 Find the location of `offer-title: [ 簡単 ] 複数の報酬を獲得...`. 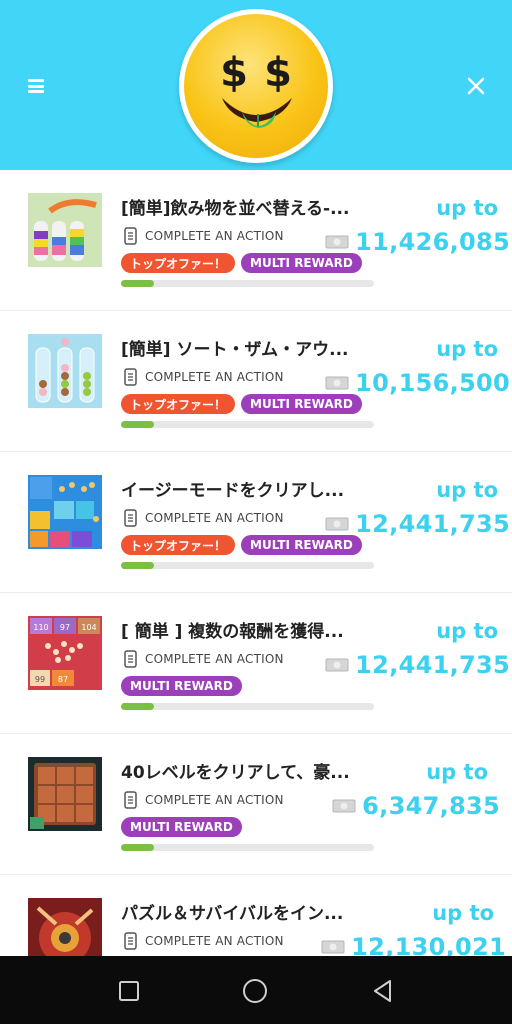

offer-title: [ 簡単 ] 複数の報酬を獲得... is located at coordinates (232, 632).